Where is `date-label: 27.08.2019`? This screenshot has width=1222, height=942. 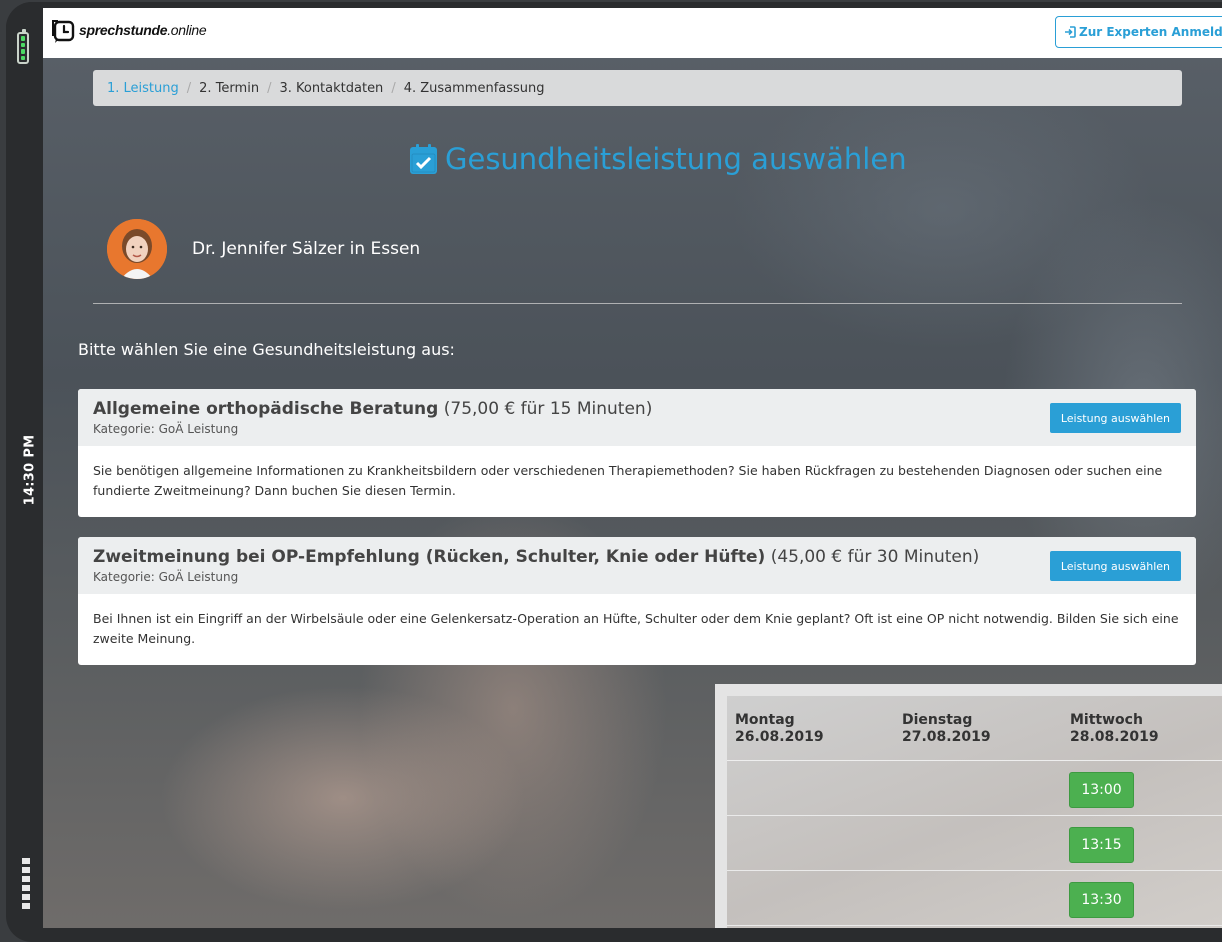
date-label: 27.08.2019 is located at coordinates (946, 737).